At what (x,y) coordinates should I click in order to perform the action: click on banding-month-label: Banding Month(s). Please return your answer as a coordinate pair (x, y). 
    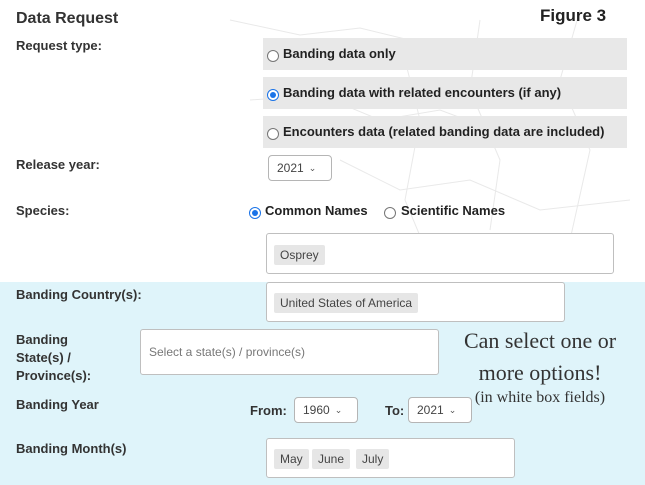
    Looking at the image, I should click on (71, 448).